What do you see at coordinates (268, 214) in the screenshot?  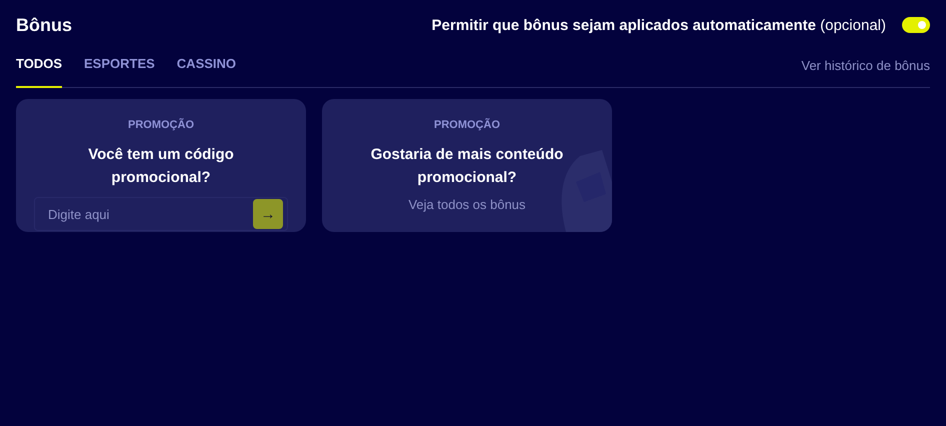 I see `submit-button: →` at bounding box center [268, 214].